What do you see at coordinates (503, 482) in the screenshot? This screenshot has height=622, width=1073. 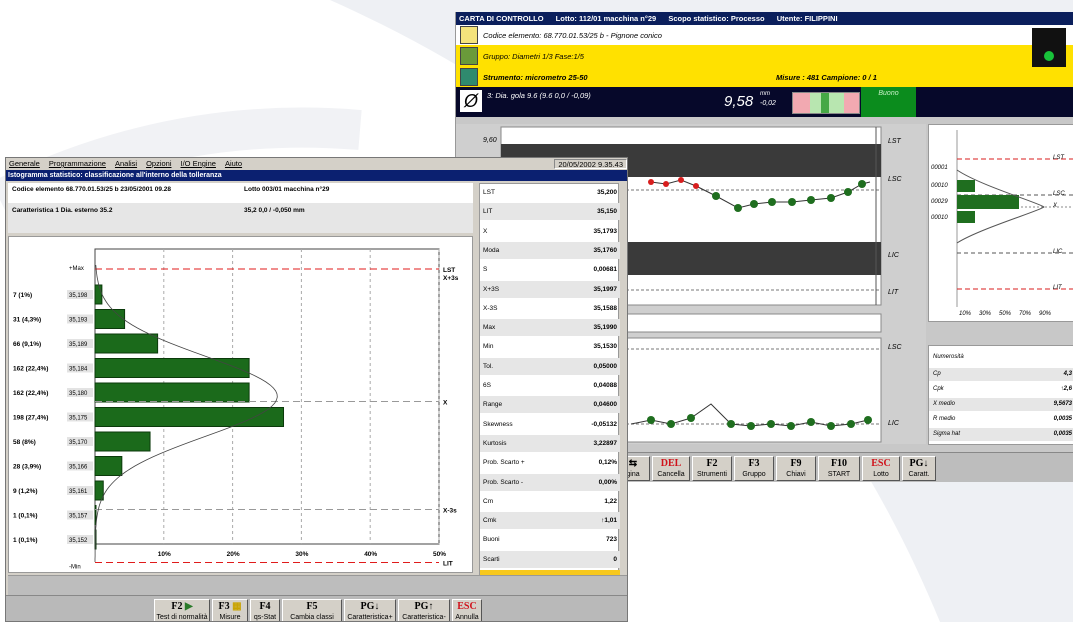 I see `stat-label: Prob. Scarto -` at bounding box center [503, 482].